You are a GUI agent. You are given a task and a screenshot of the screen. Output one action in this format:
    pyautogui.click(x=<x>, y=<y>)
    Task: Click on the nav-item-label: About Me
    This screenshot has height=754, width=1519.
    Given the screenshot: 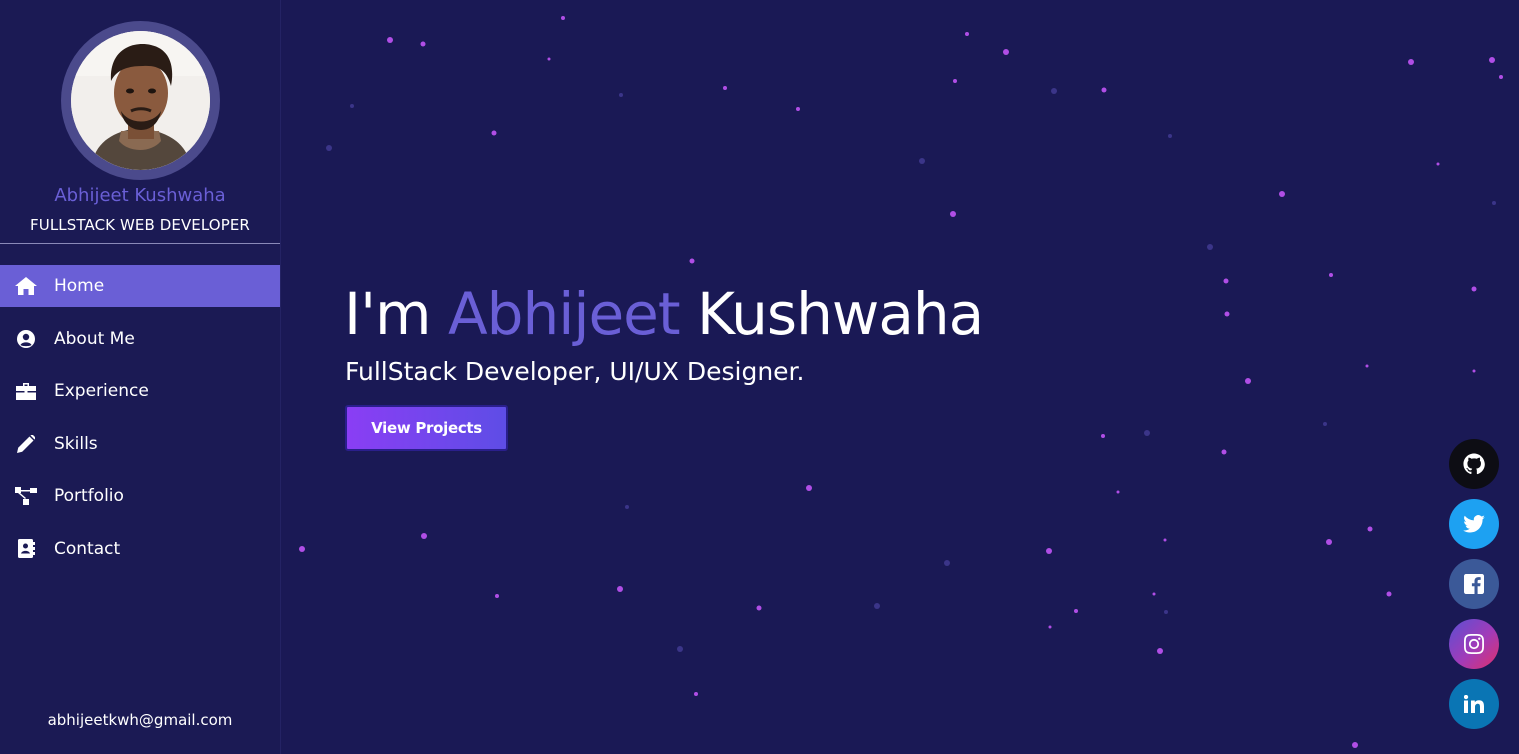 What is the action you would take?
    pyautogui.click(x=94, y=338)
    